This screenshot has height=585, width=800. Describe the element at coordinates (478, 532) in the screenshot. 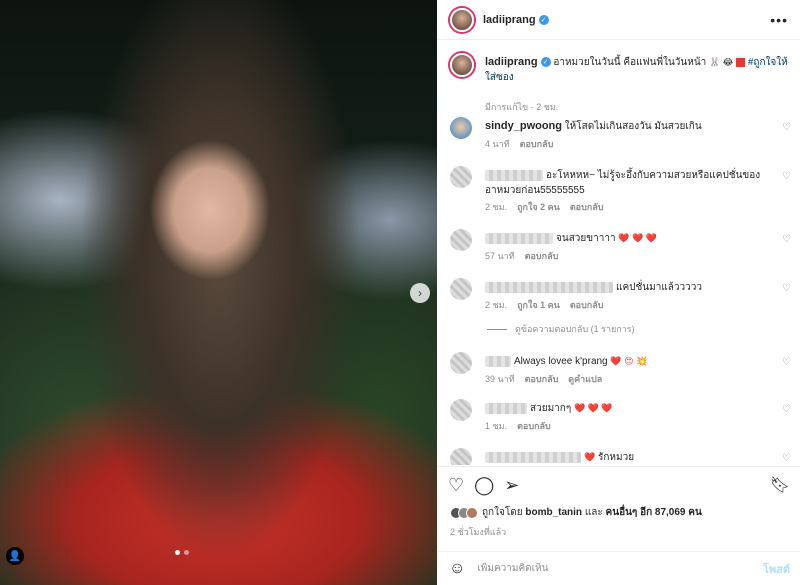

I see `post-time-ago: 2 ชั่วโมงที่แล้ว` at that location.